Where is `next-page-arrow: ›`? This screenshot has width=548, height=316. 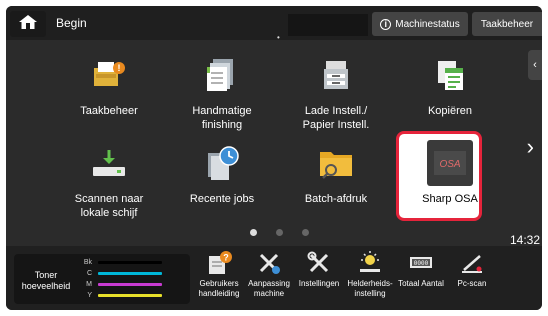
next-page-arrow: › is located at coordinates (530, 147).